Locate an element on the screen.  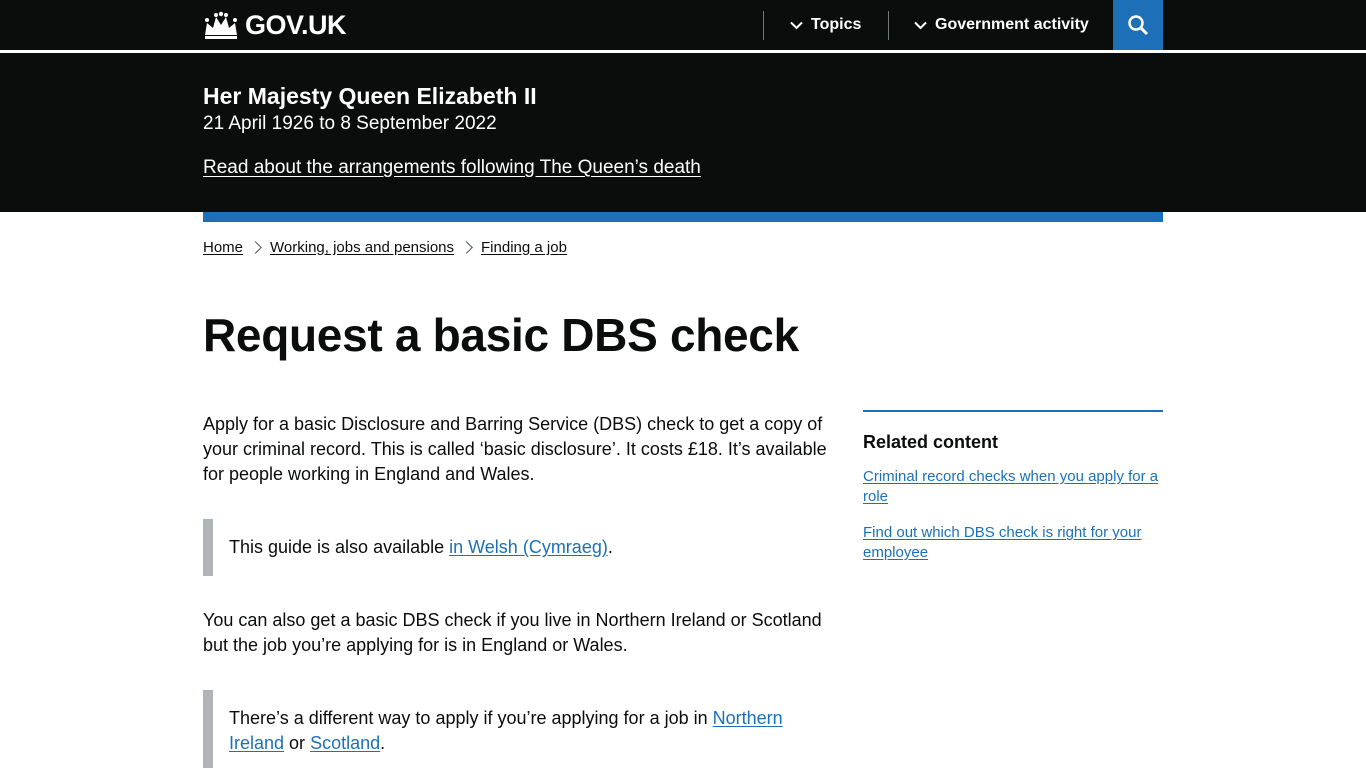
nav-government-activity-label: Government activity is located at coordinates (1012, 24).